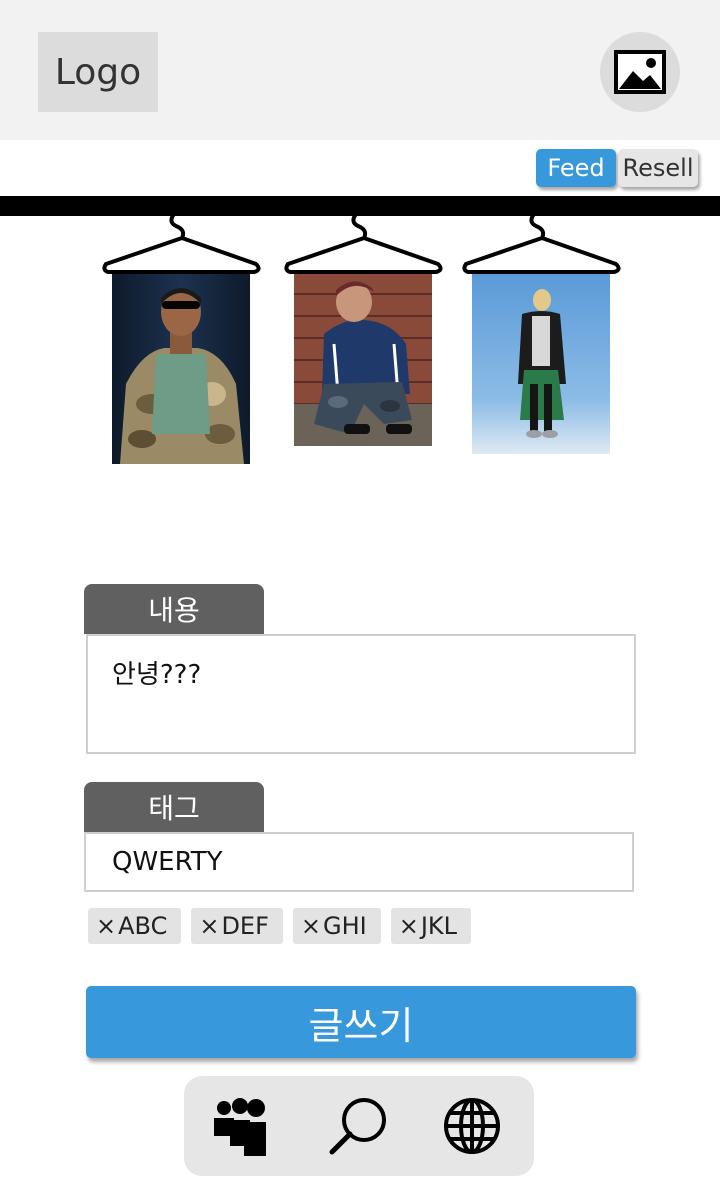  I want to click on search-icon, so click(358, 1126).